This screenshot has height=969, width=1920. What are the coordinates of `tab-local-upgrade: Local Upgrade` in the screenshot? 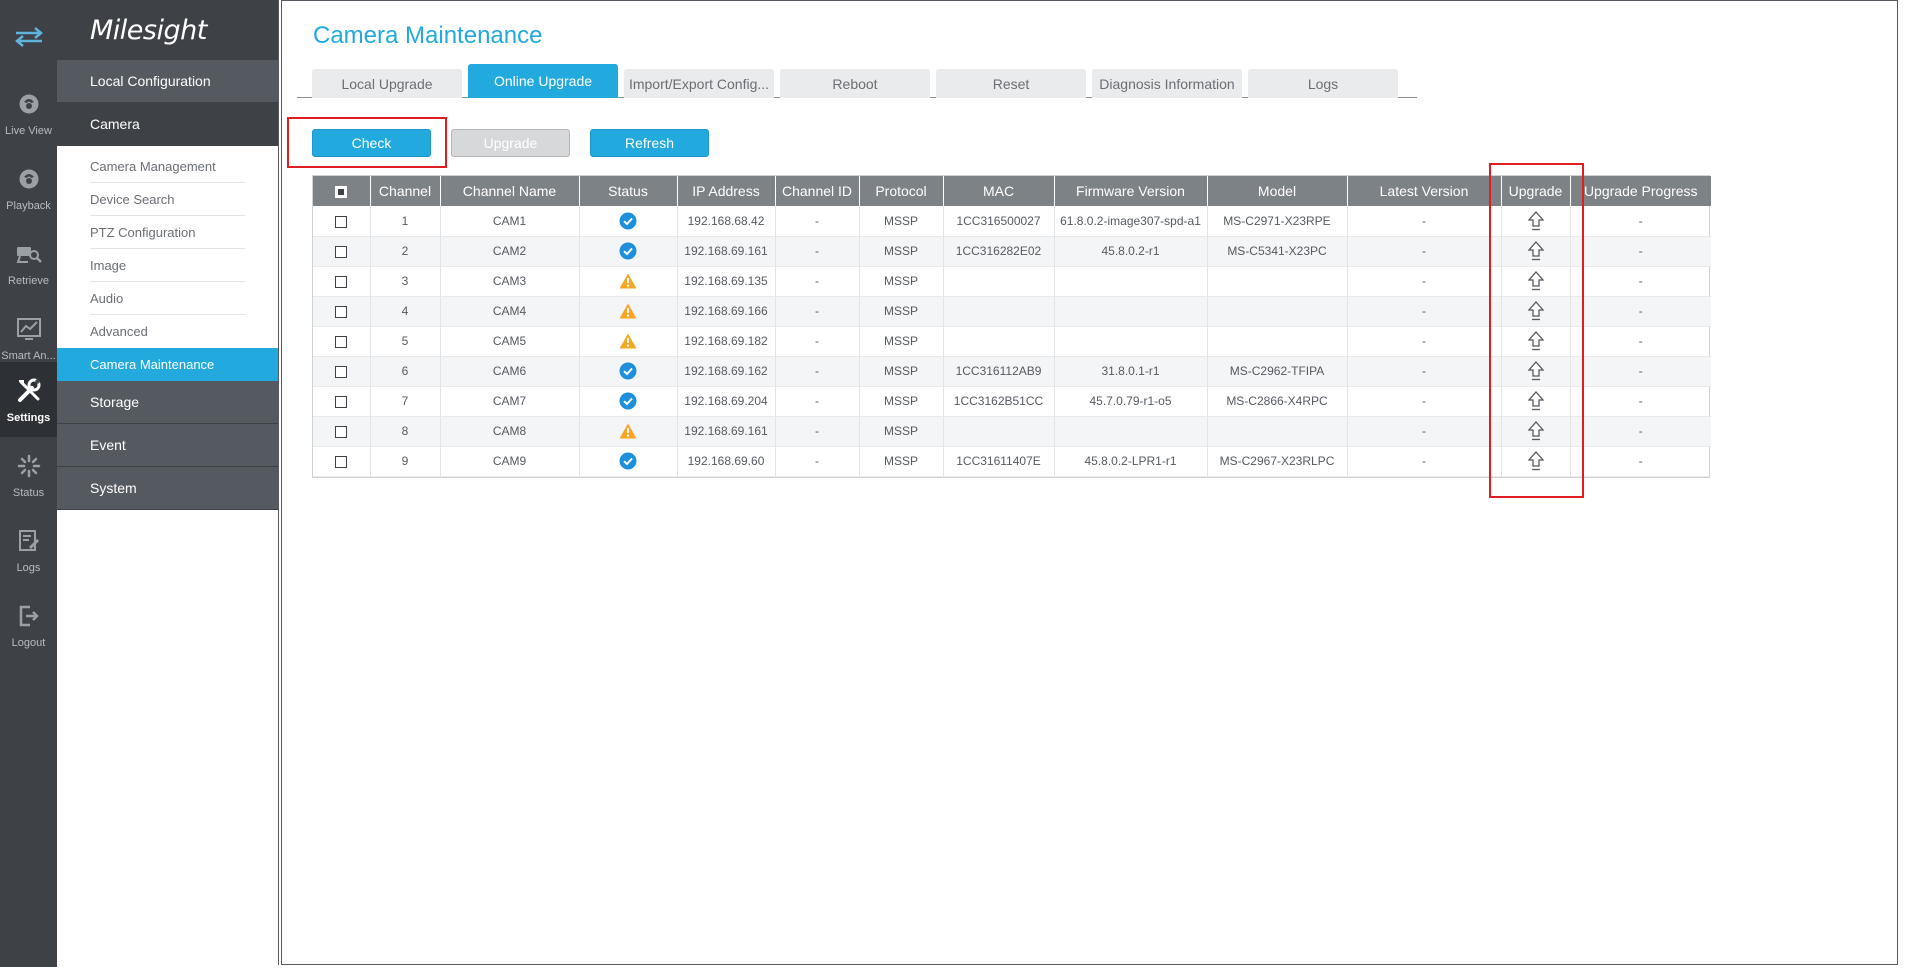 It's located at (387, 83).